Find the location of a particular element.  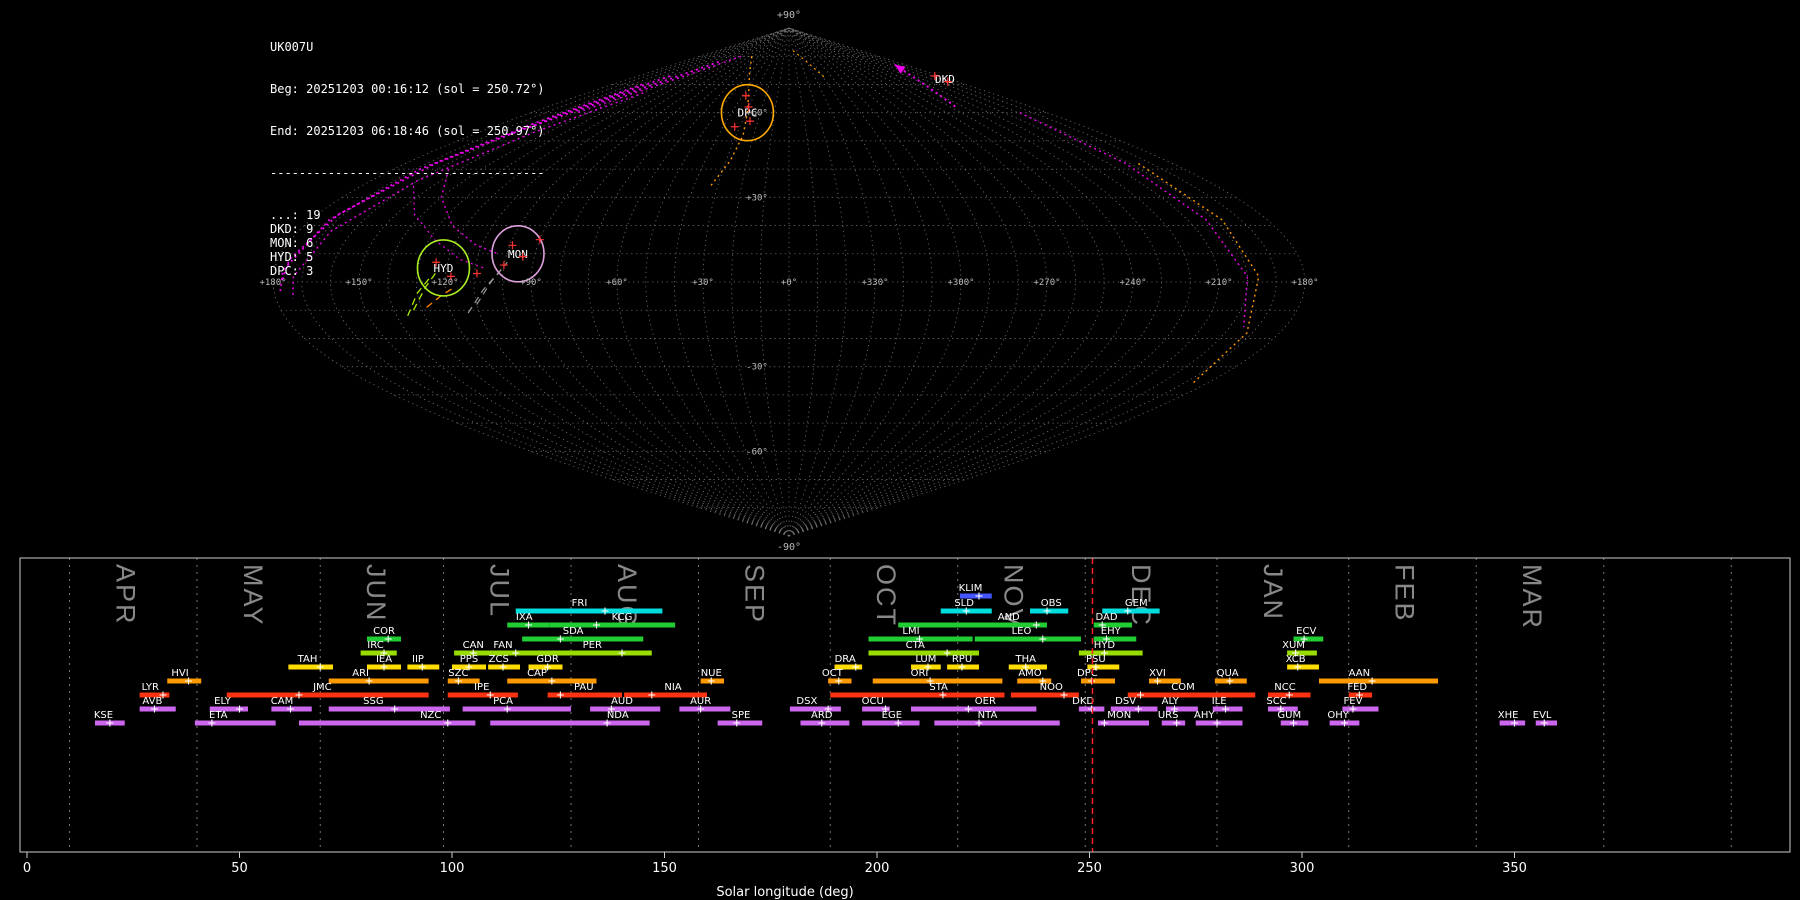

shower-label-ocu: OCU is located at coordinates (873, 701).